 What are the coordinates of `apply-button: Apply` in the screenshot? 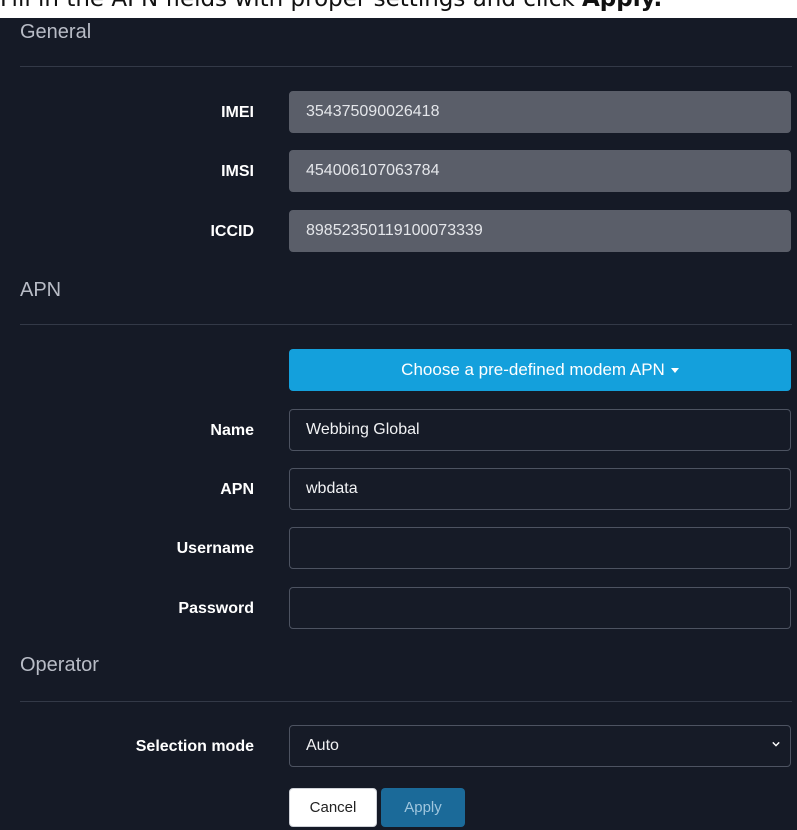 It's located at (423, 807).